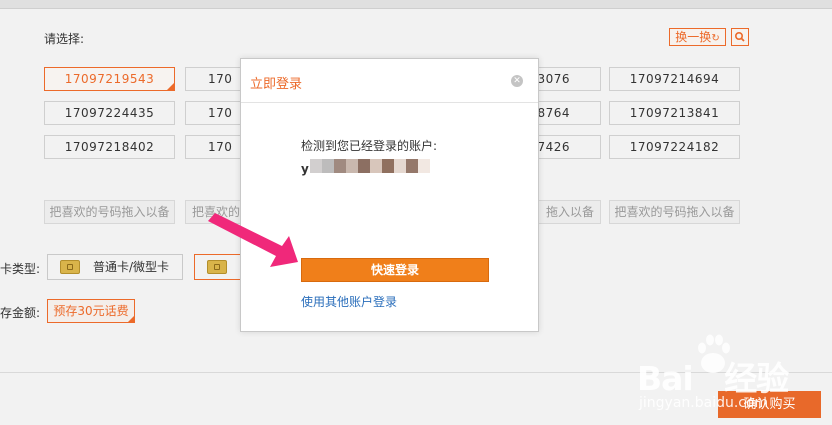 The height and width of the screenshot is (425, 832). I want to click on watermark-url: jingyan.baidu.com, so click(704, 403).